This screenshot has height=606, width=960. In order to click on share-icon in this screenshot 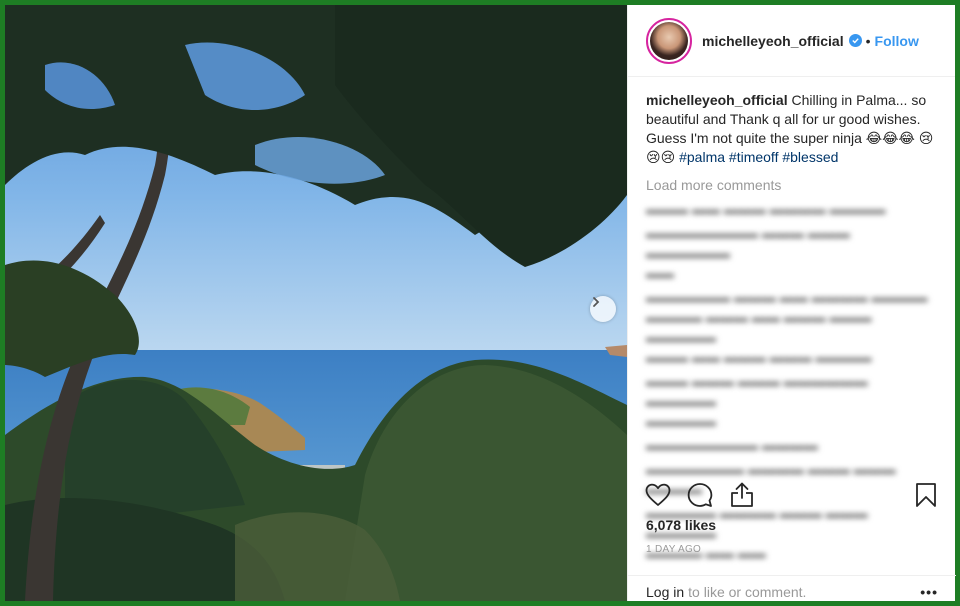, I will do `click(742, 494)`.